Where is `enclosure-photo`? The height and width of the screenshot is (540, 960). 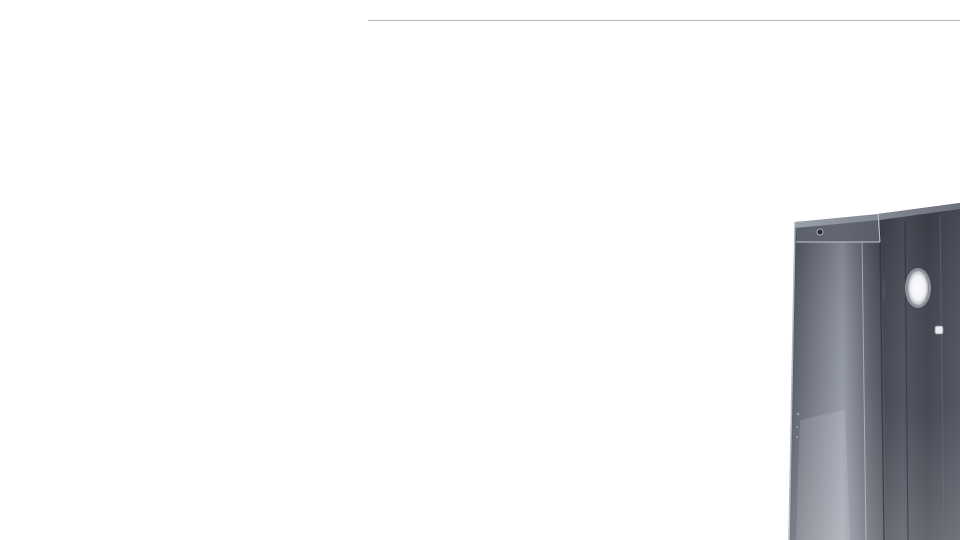
enclosure-photo is located at coordinates (874, 371).